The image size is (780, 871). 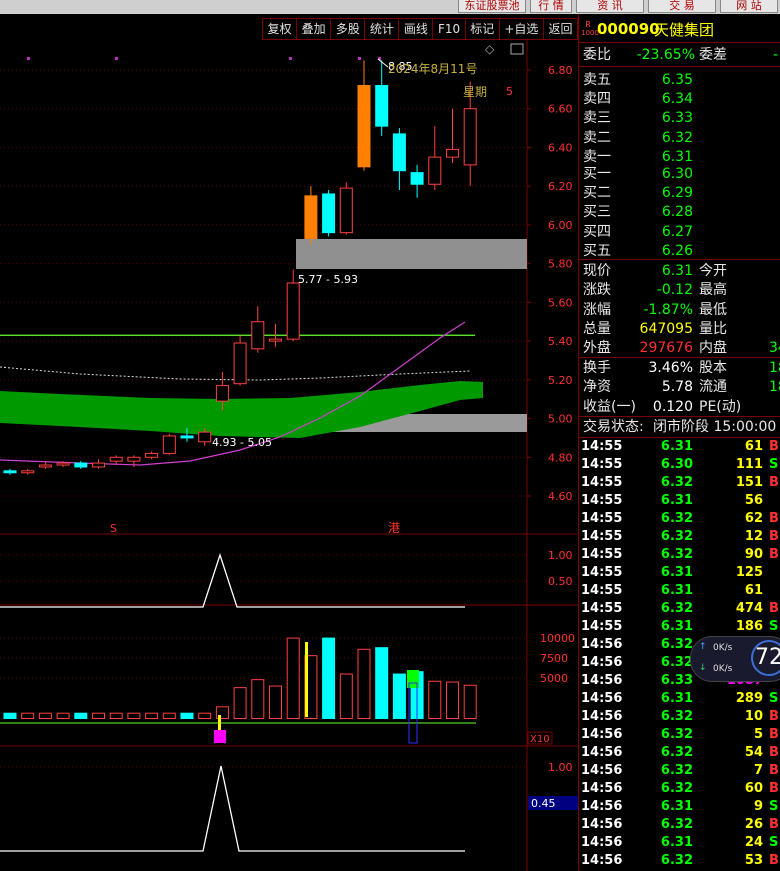 I want to click on tick-volume: 61, so click(x=753, y=446).